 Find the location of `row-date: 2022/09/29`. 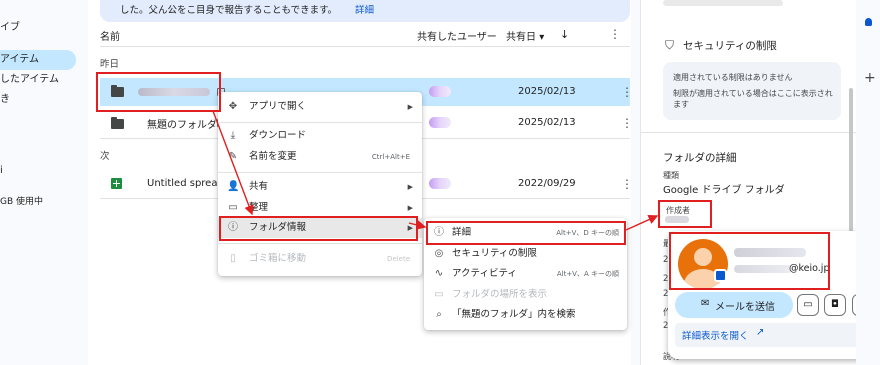

row-date: 2022/09/29 is located at coordinates (547, 183).